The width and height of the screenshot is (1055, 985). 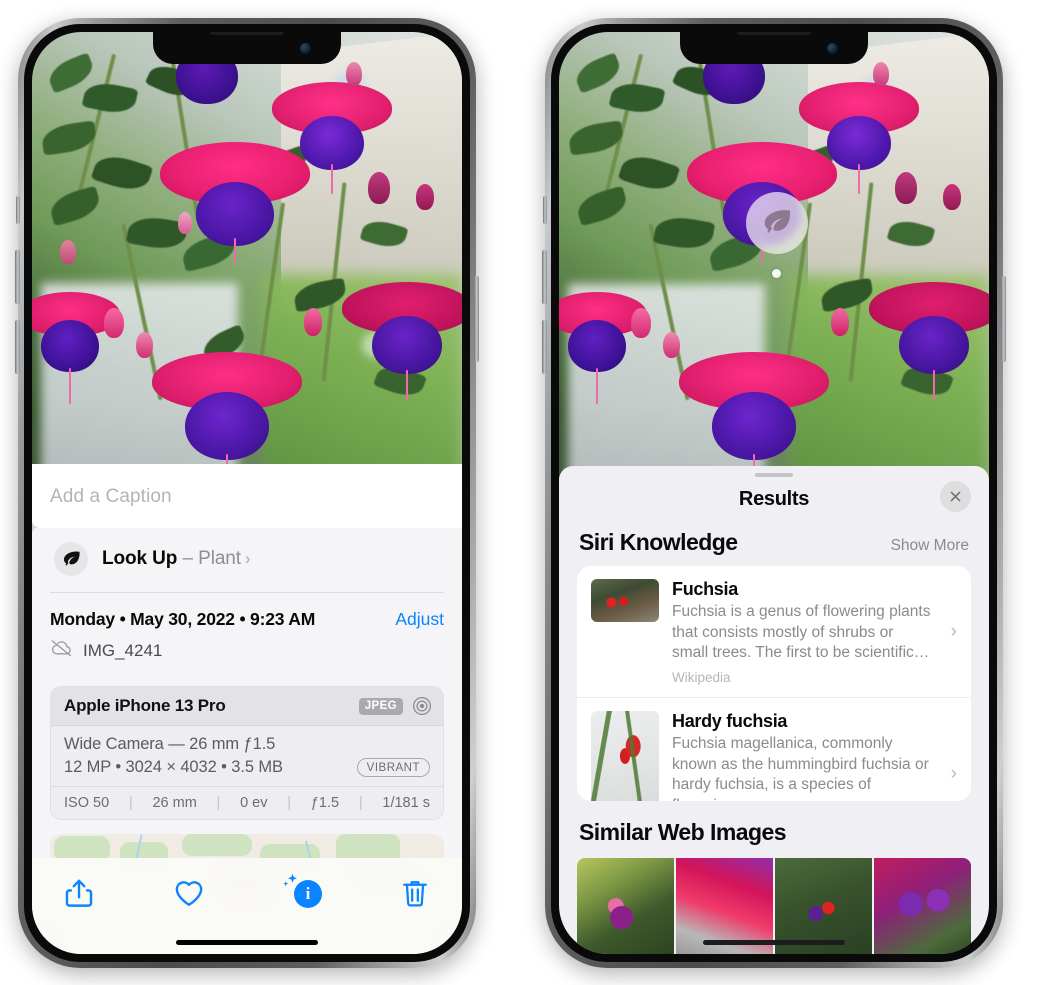 What do you see at coordinates (87, 803) in the screenshot?
I see `exif-stat-iso: ISO 50` at bounding box center [87, 803].